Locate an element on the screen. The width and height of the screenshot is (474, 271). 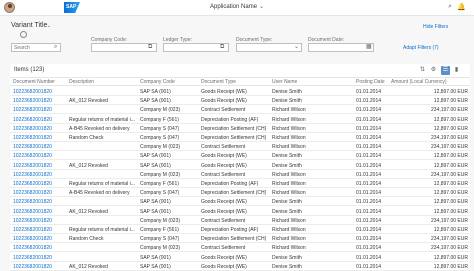
filter-status-icon is located at coordinates (23, 34).